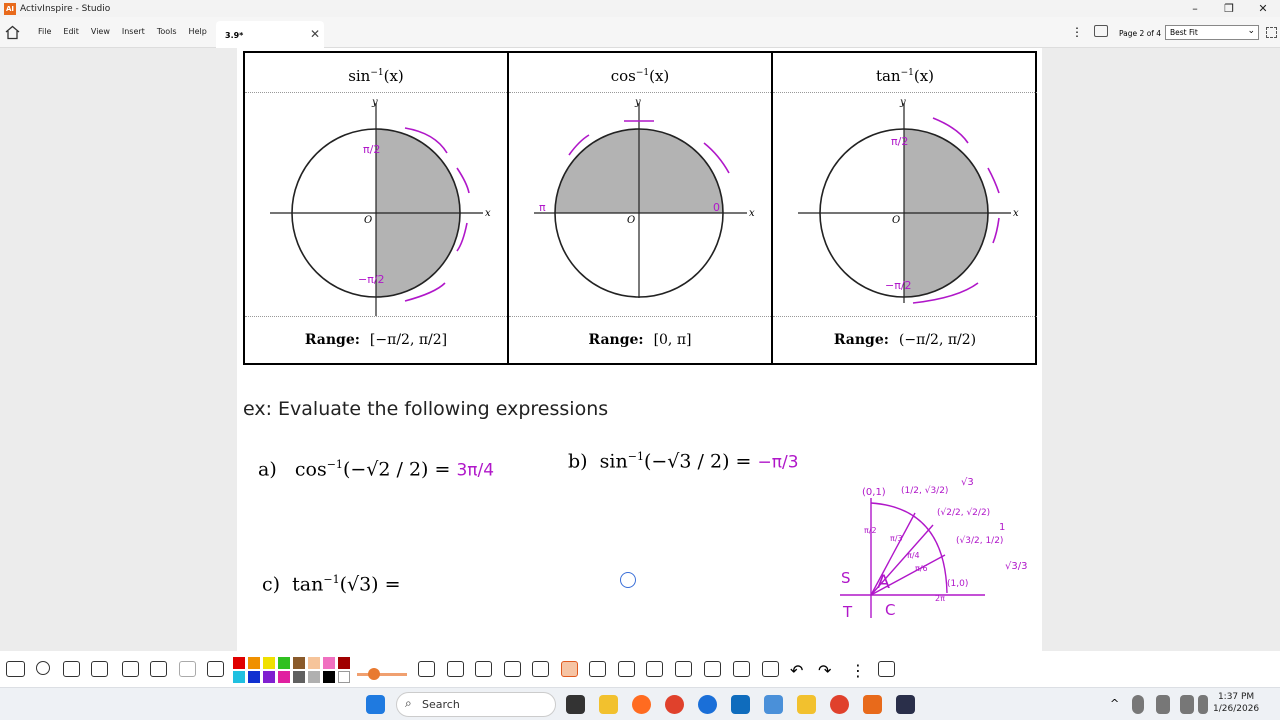 Image resolution: width=1280 pixels, height=720 pixels. I want to click on toolbox-toggle-icon, so click(886, 669).